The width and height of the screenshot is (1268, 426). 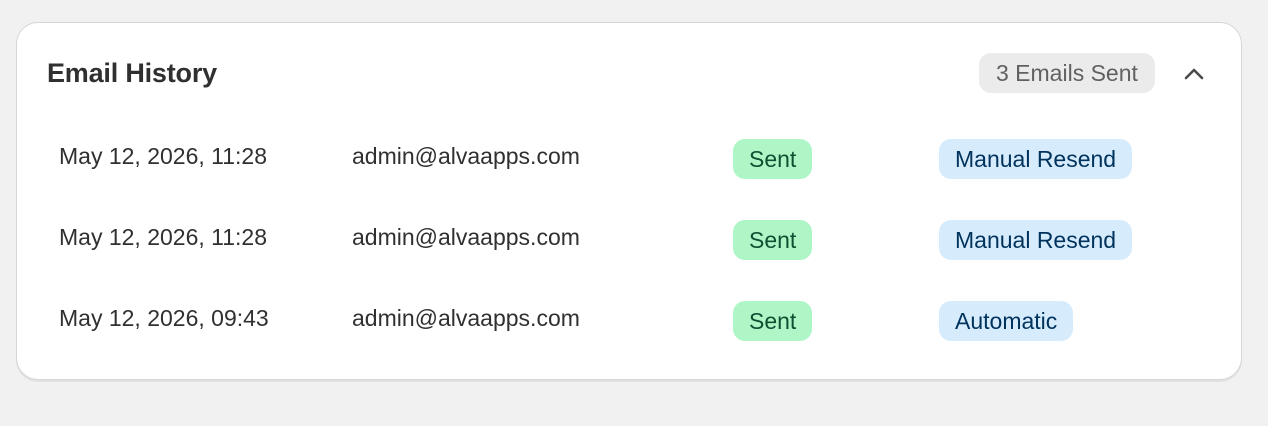 What do you see at coordinates (1067, 73) in the screenshot?
I see `emails-sent-count-badge: 3 Emails Sent` at bounding box center [1067, 73].